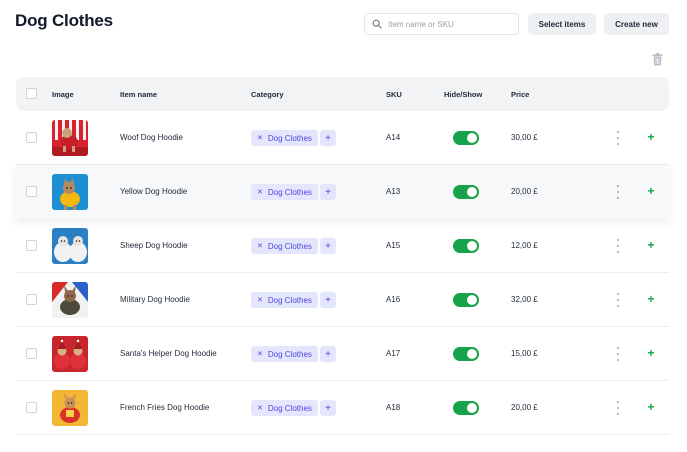 The height and width of the screenshot is (452, 687). What do you see at coordinates (154, 245) in the screenshot?
I see `item-name: Sheep Dog Hoodie` at bounding box center [154, 245].